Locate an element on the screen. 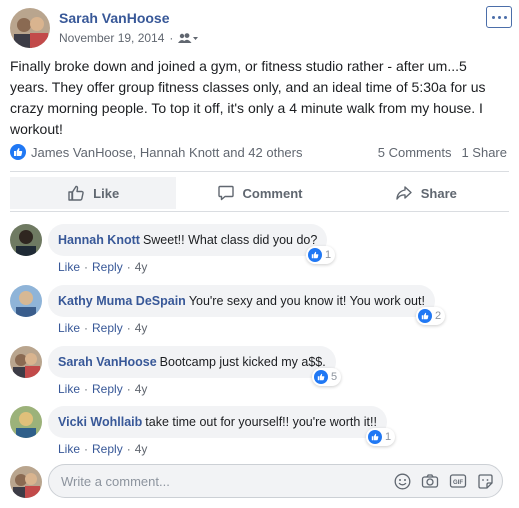 The image size is (519, 508). share-button: Share is located at coordinates (426, 193).